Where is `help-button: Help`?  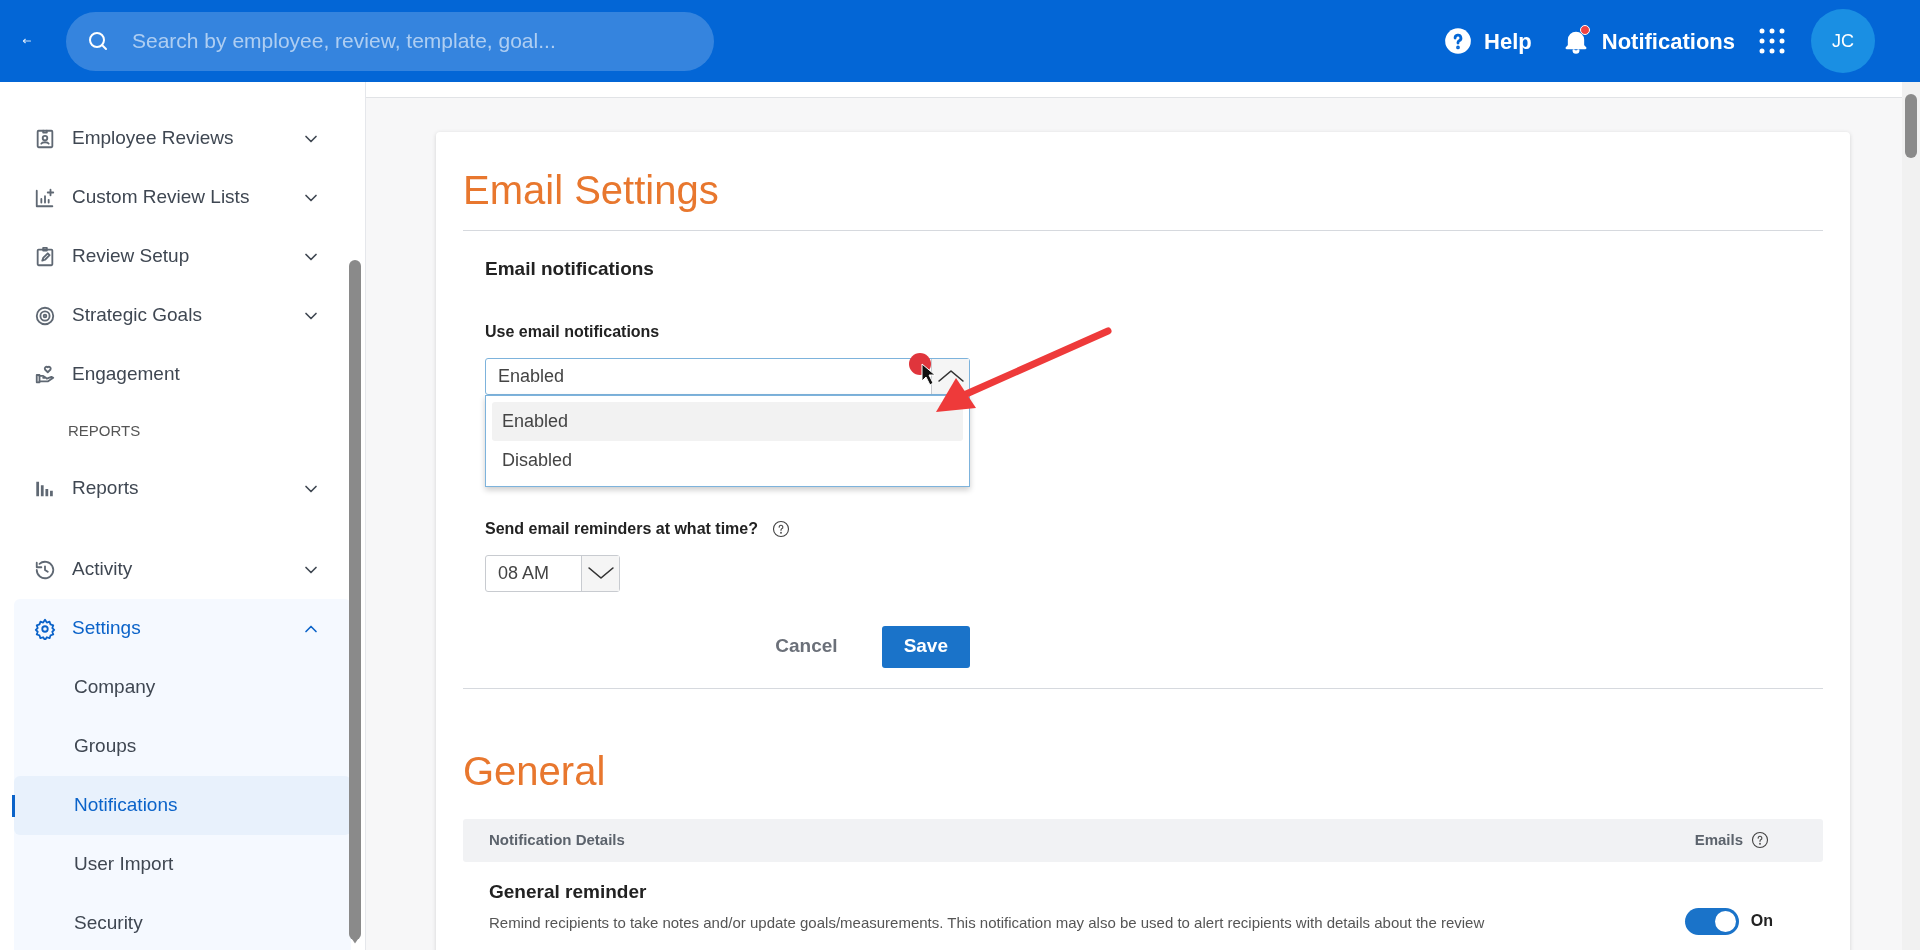 help-button: Help is located at coordinates (1488, 41).